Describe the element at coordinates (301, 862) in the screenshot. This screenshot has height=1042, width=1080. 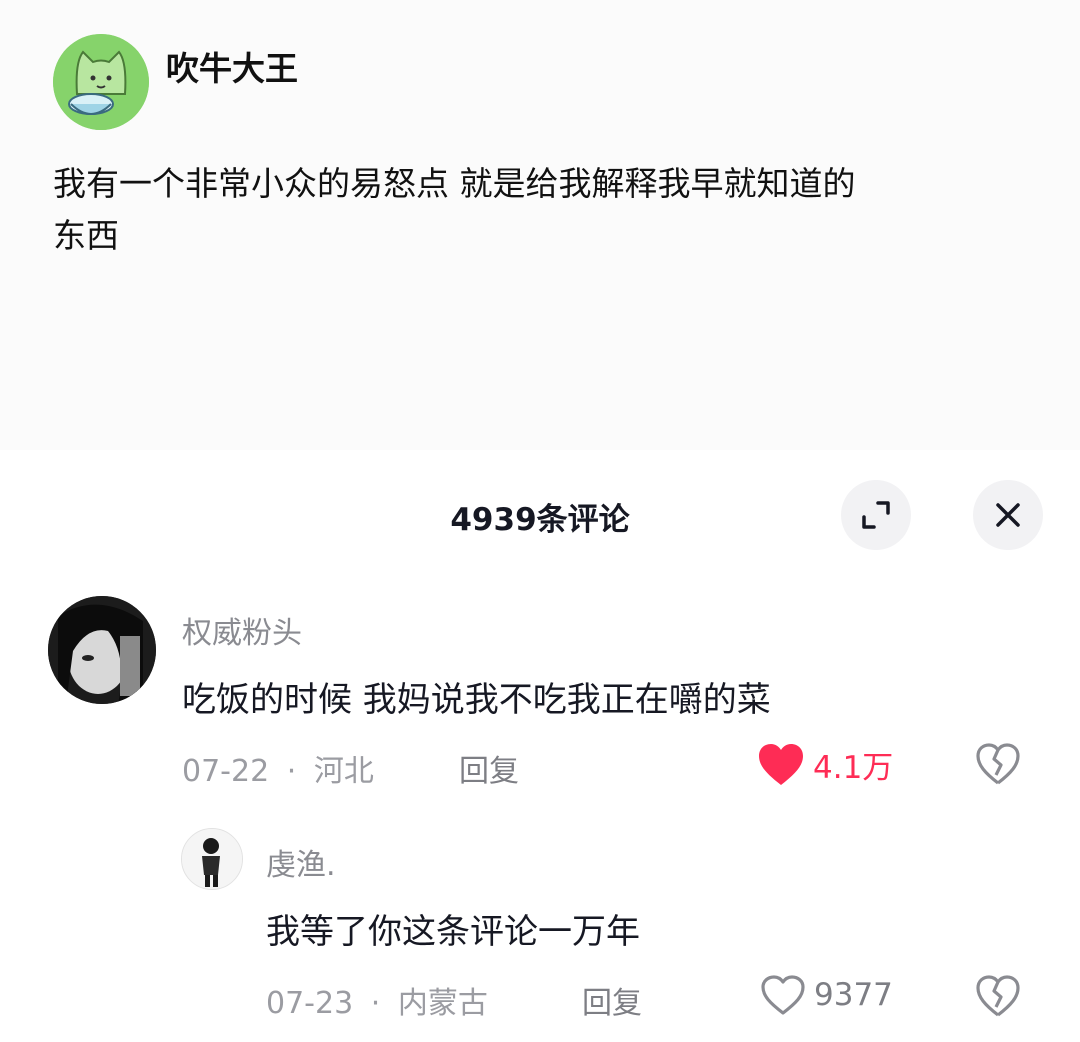
I see `commenter-name: 虔渔.` at that location.